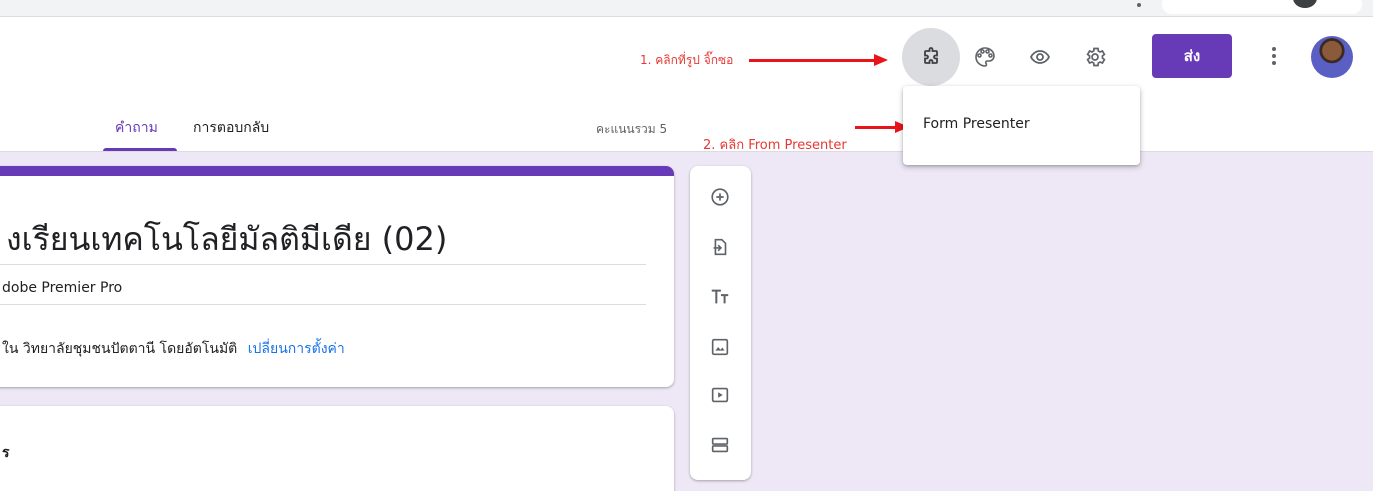 The width and height of the screenshot is (1373, 491). I want to click on gear-icon, so click(1096, 57).